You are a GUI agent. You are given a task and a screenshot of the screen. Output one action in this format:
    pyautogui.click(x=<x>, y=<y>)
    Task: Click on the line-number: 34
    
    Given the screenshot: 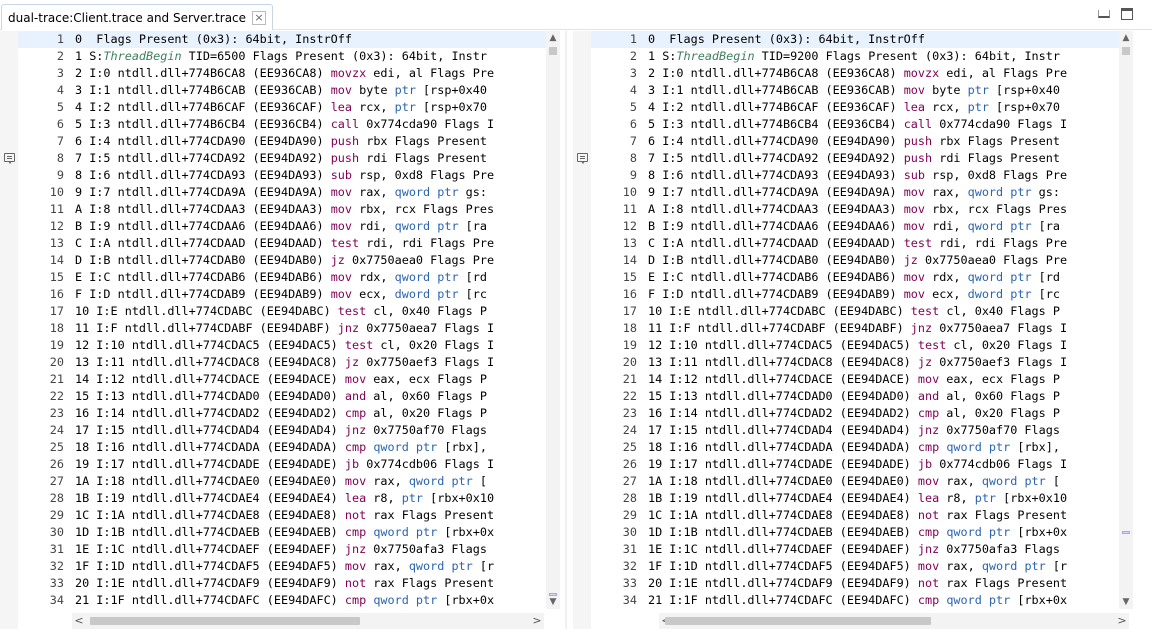 What is the action you would take?
    pyautogui.click(x=629, y=600)
    